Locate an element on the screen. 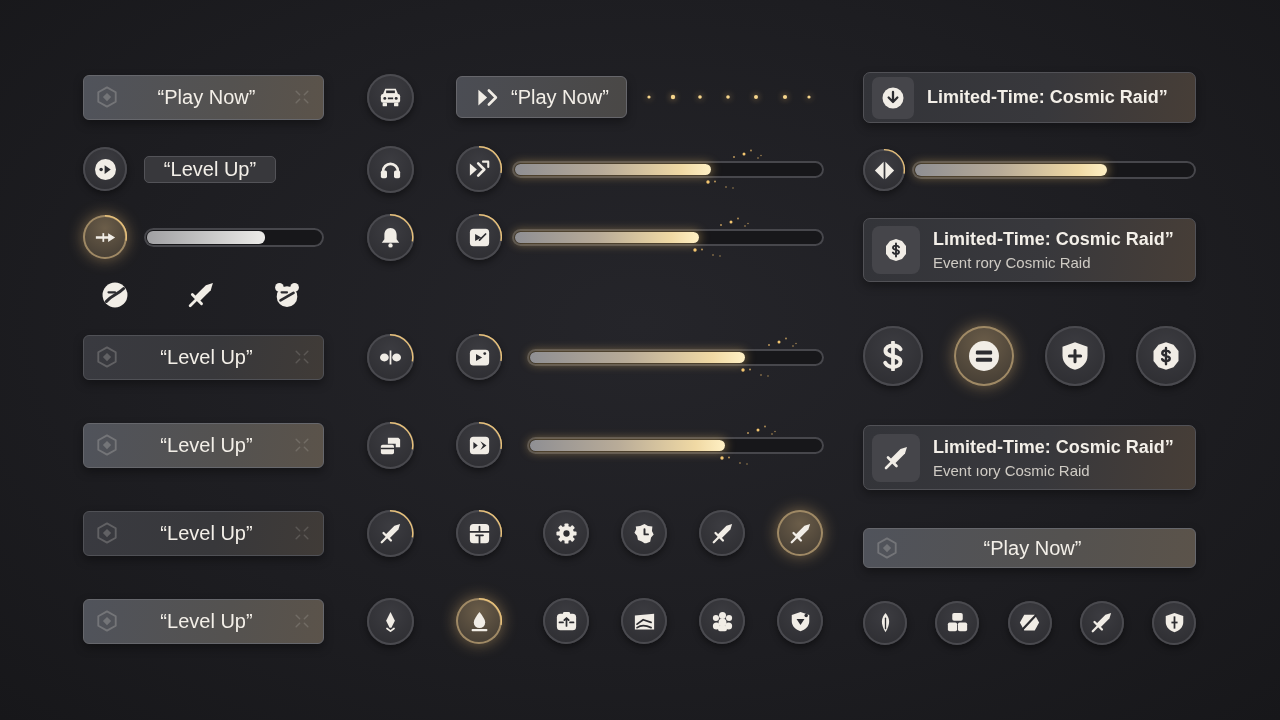  shield-clock-icon is located at coordinates (644, 533).